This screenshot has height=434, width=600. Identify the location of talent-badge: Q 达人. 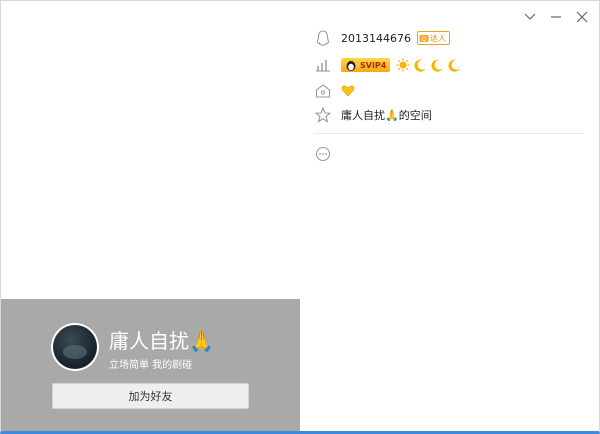
(433, 38).